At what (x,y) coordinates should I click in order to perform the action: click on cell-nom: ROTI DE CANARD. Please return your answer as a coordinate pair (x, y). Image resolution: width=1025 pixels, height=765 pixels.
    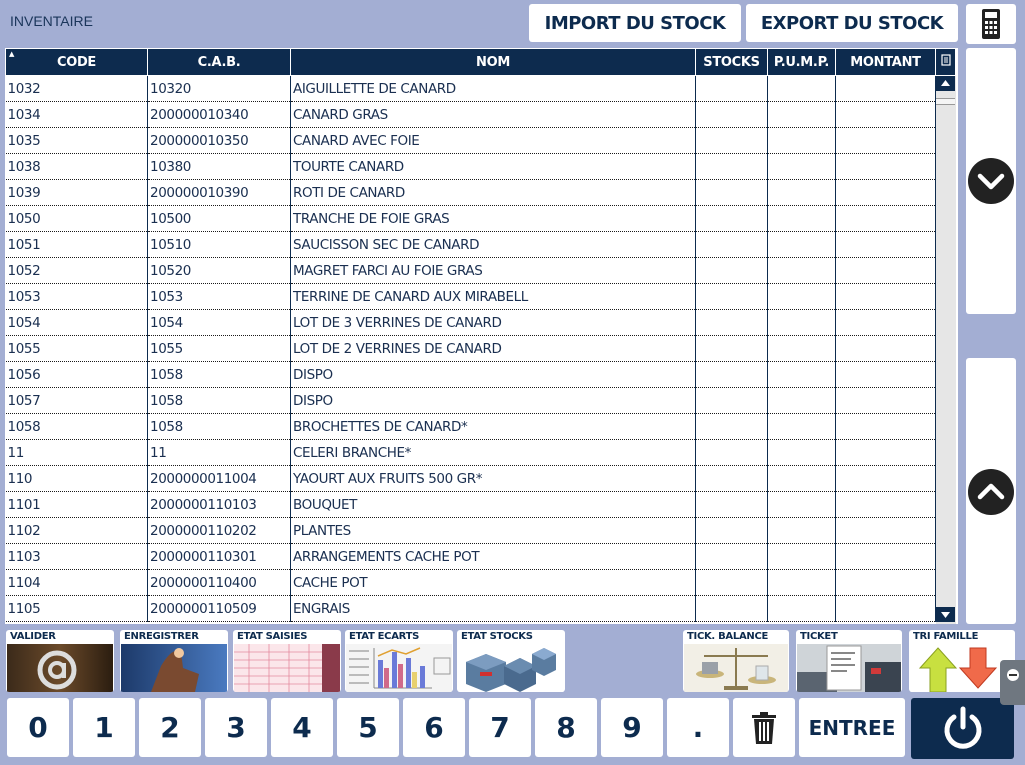
    Looking at the image, I should click on (493, 192).